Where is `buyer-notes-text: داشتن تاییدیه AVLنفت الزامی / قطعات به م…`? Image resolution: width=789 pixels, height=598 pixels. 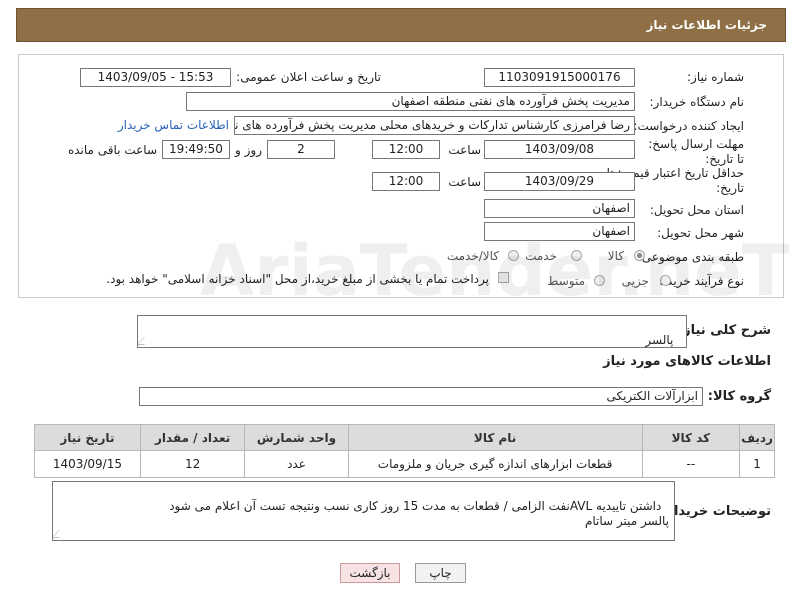 buyer-notes-text: داشتن تاییدیه AVLنفت الزامی / قطعات به م… is located at coordinates (419, 513).